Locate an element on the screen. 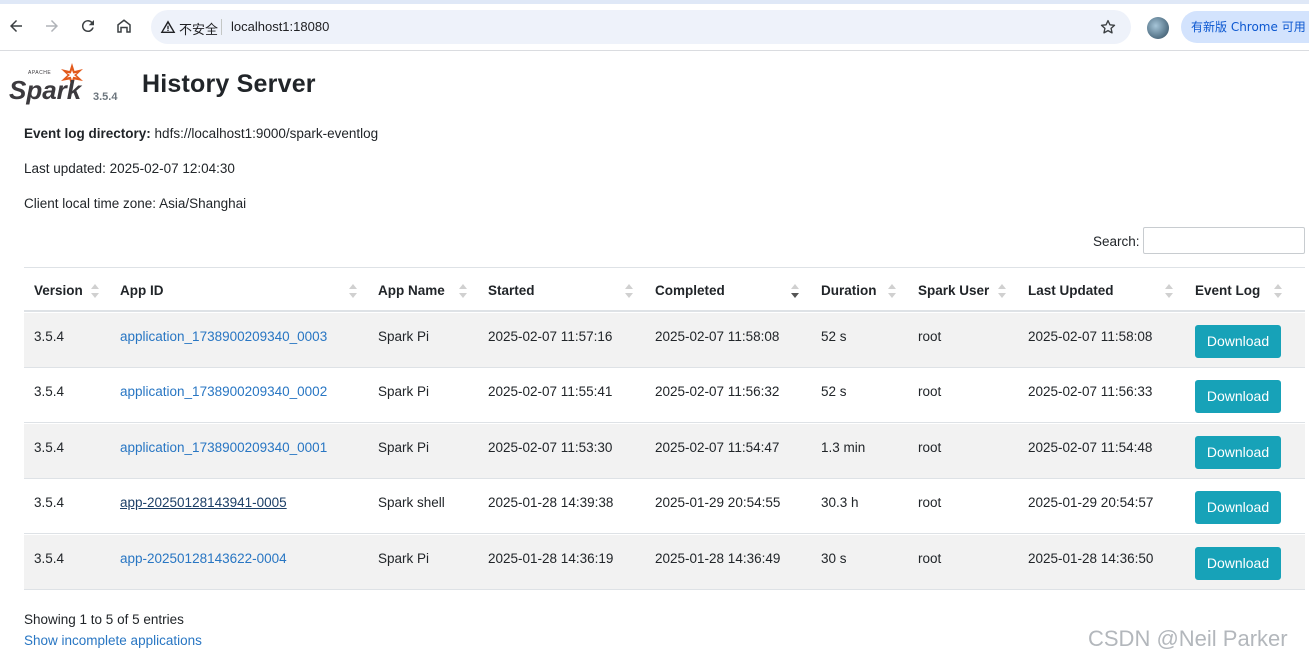 This screenshot has width=1309, height=661. cell-started: 2025-02-07 11:55:41 is located at coordinates (550, 391).